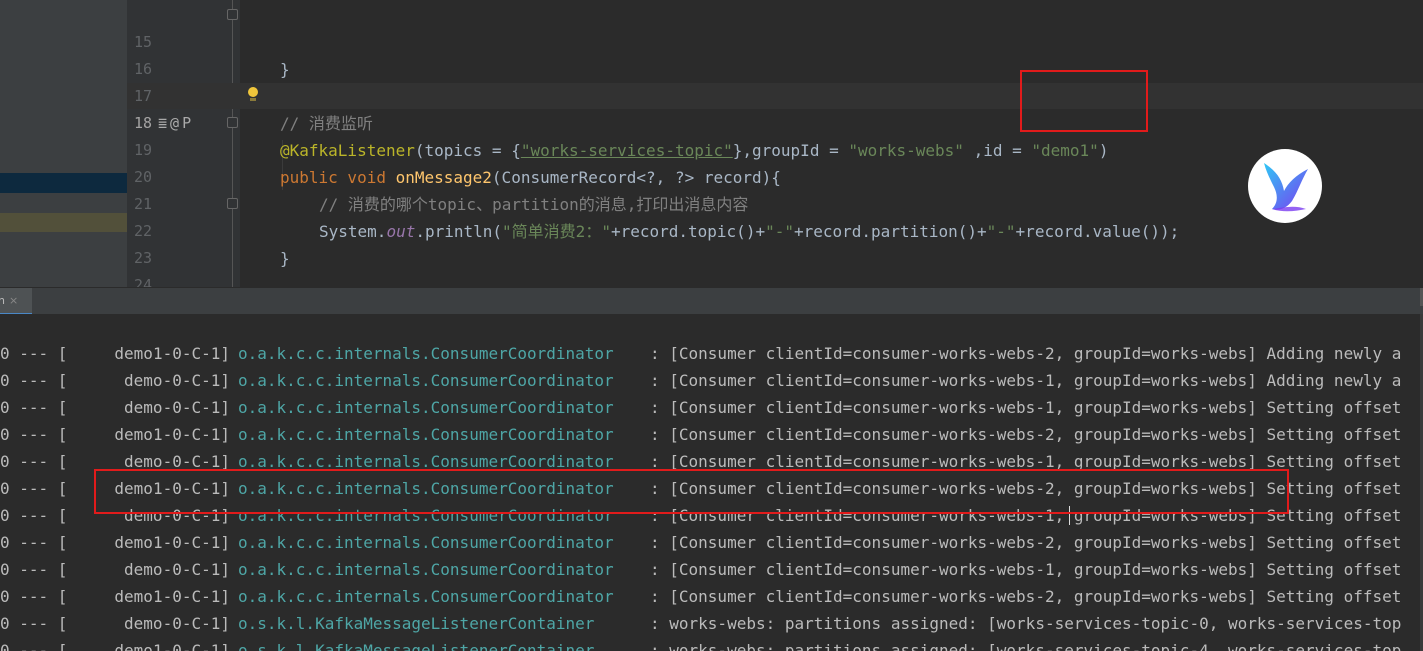 The image size is (1423, 651). What do you see at coordinates (2, 300) in the screenshot?
I see `tab-label: n` at bounding box center [2, 300].